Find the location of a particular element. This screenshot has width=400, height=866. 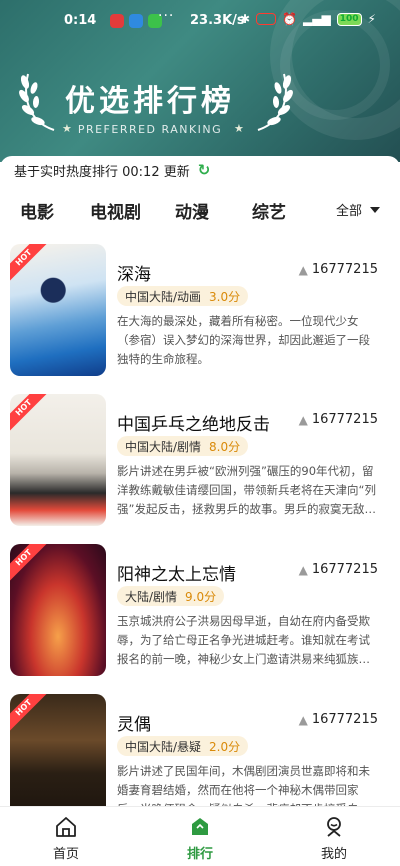

tab-tv-series: 电视剧 is located at coordinates (115, 210).